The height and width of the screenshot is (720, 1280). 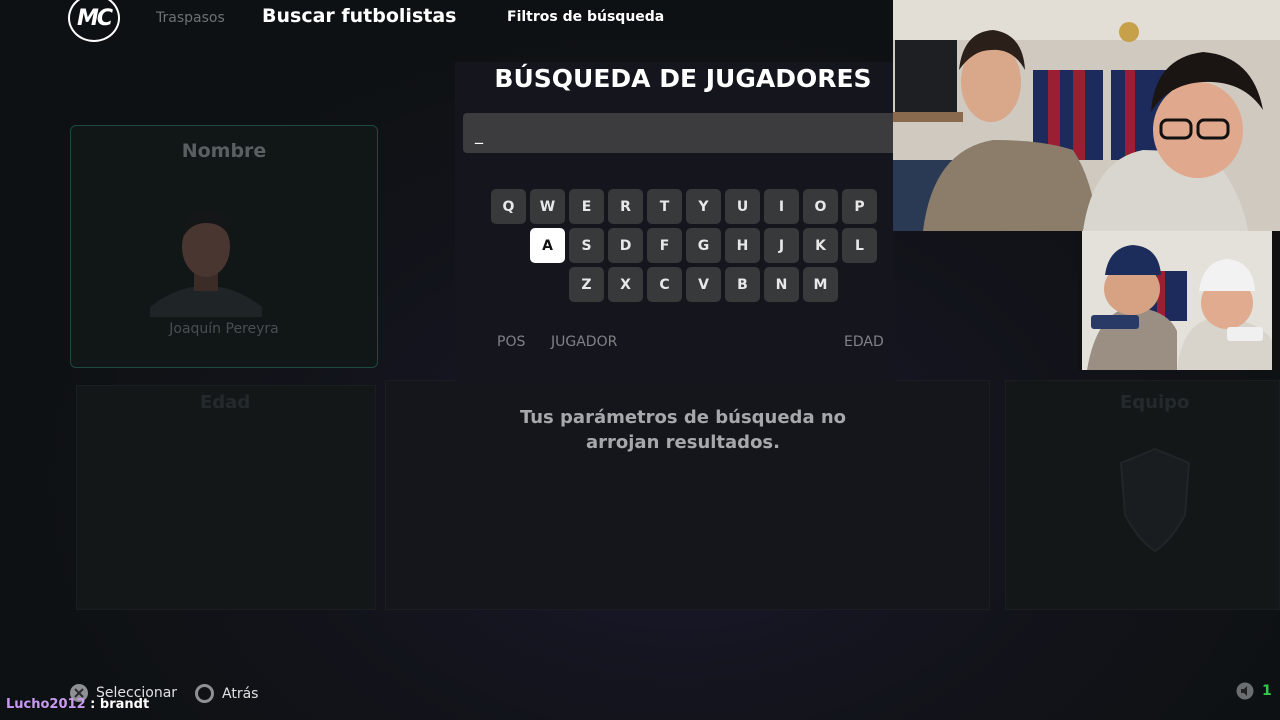 I want to click on col-pos: POS, so click(x=511, y=342).